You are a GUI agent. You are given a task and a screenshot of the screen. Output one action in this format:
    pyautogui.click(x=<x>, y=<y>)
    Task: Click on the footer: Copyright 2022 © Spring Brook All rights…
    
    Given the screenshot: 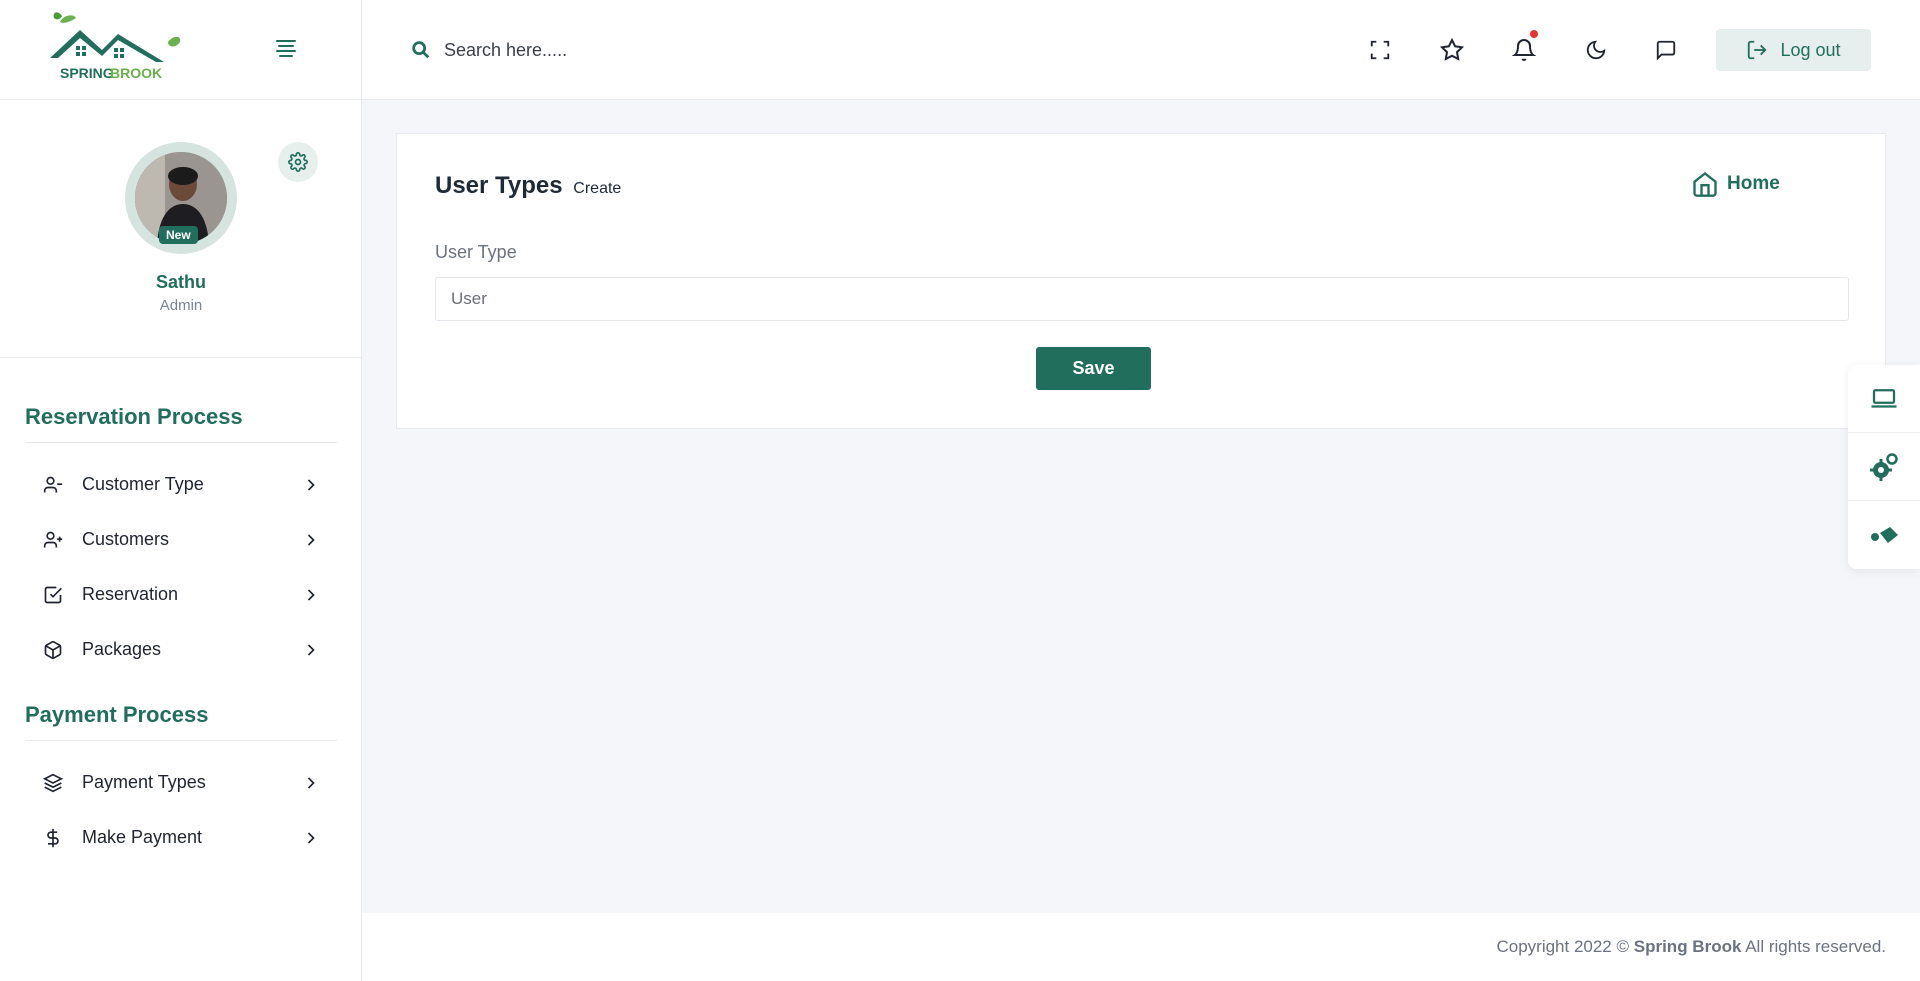 What is the action you would take?
    pyautogui.click(x=1141, y=947)
    